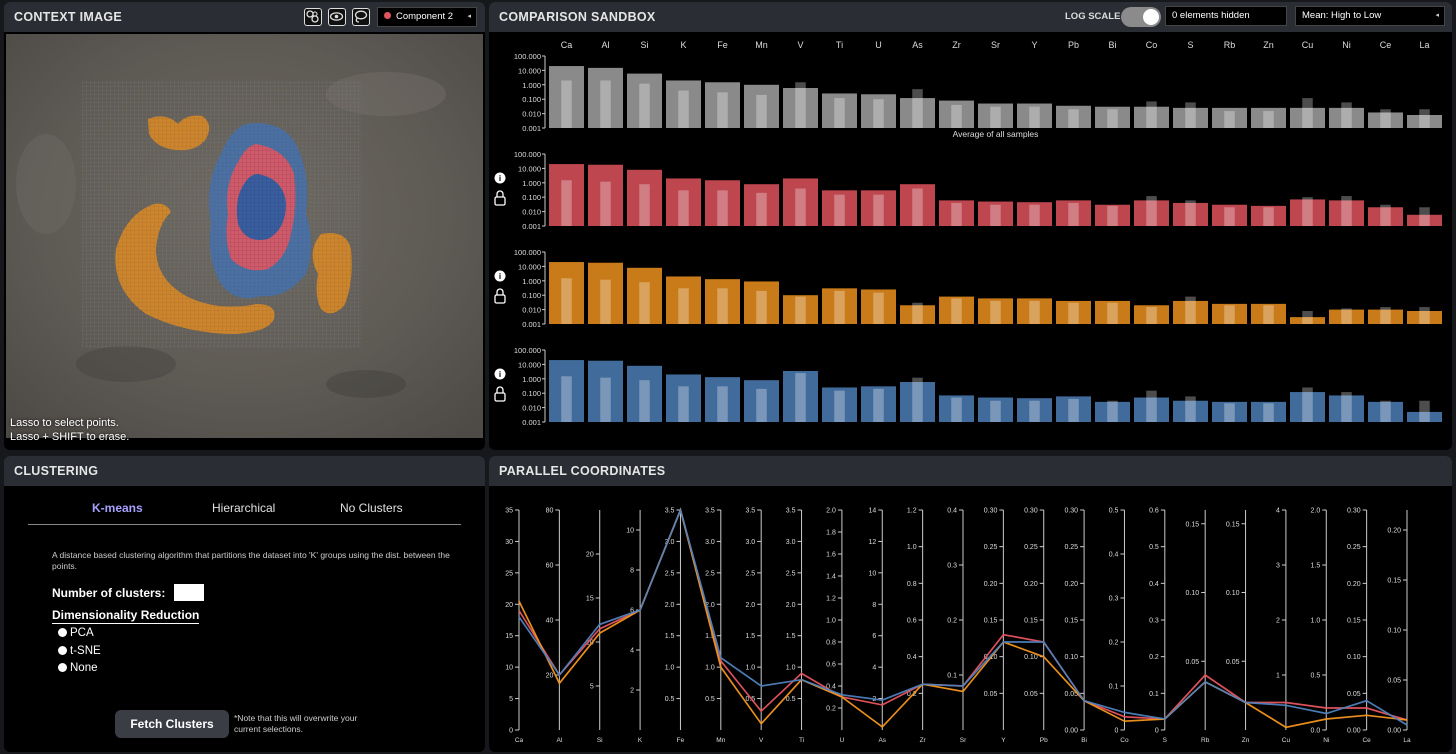  What do you see at coordinates (722, 208) in the screenshot?
I see `inner-bar-Fe` at bounding box center [722, 208].